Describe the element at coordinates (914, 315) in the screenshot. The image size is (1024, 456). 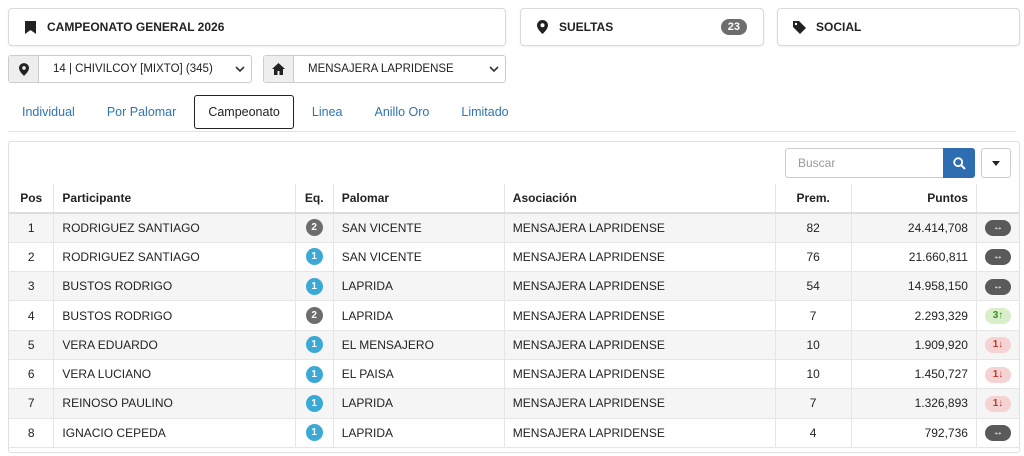
I see `cell-puntos: 2.293,329` at that location.